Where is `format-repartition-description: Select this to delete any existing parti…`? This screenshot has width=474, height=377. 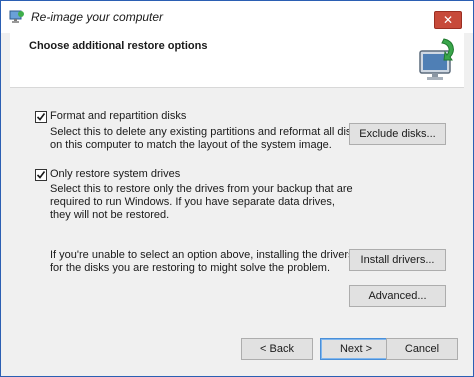 format-repartition-description: Select this to delete any existing parti… is located at coordinates (206, 139).